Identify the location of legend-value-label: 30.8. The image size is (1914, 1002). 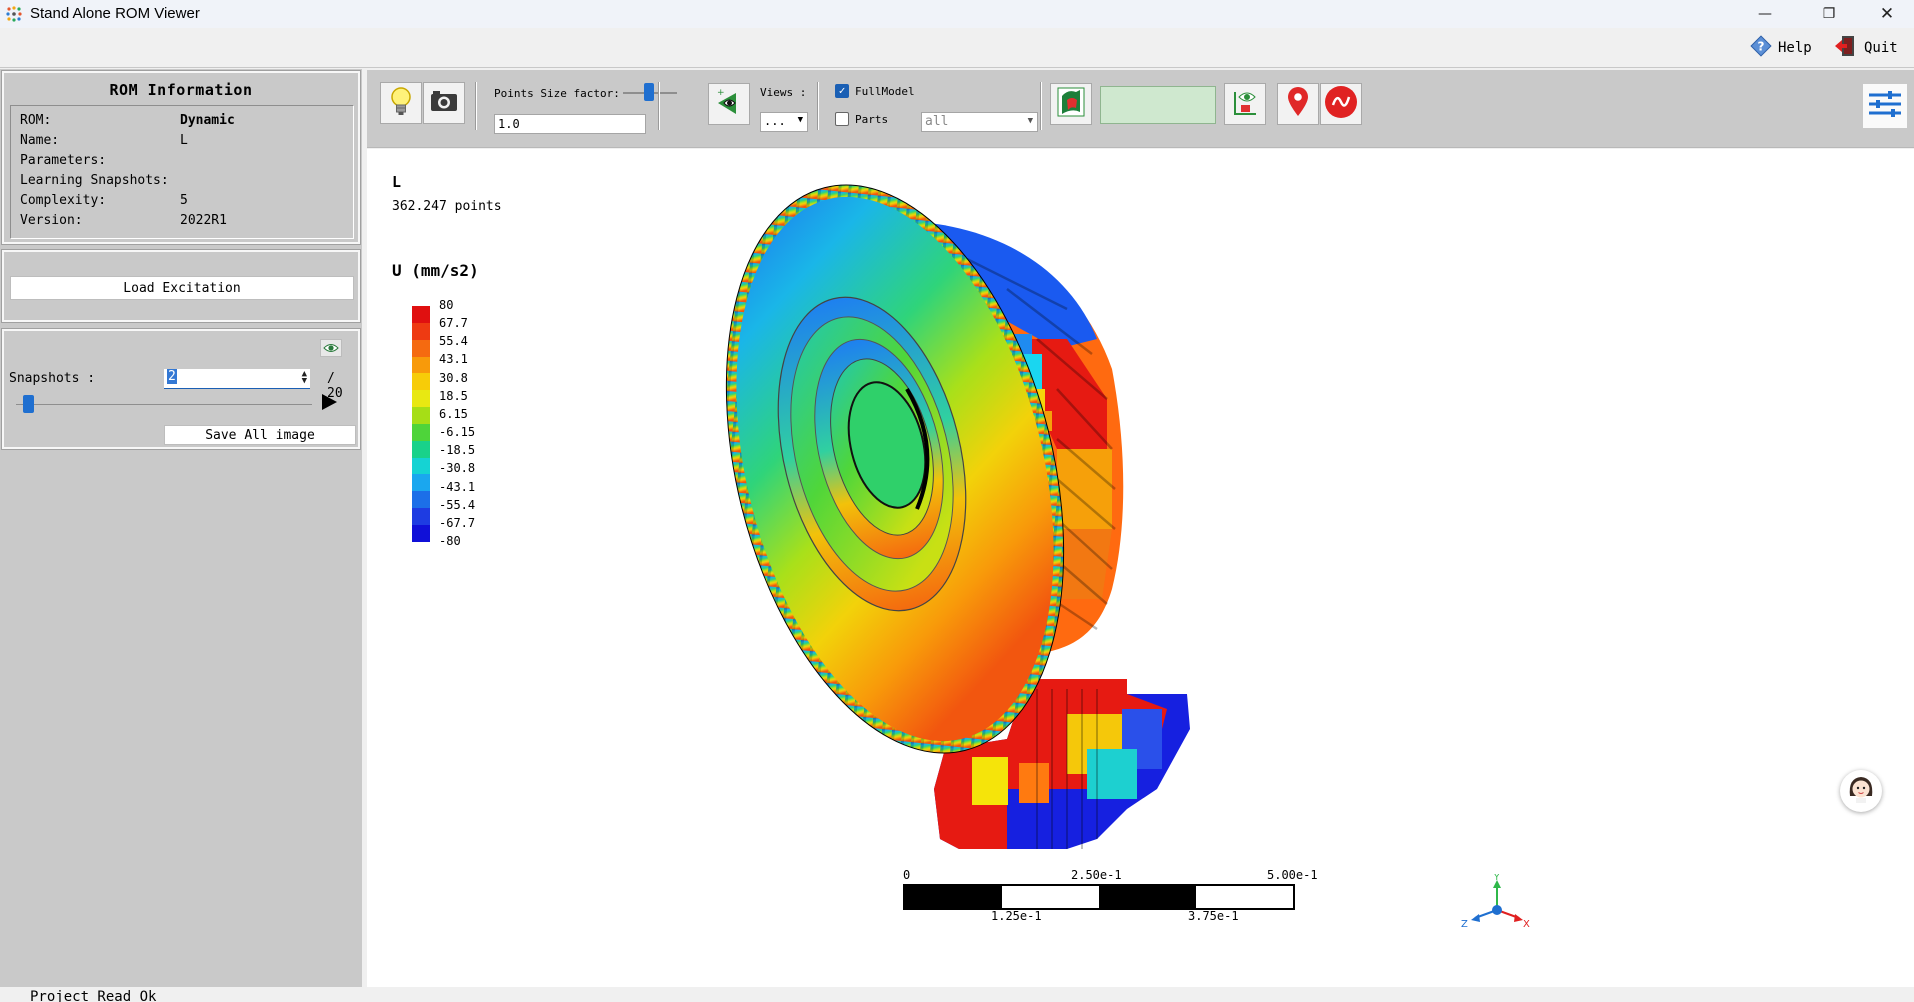
(453, 377).